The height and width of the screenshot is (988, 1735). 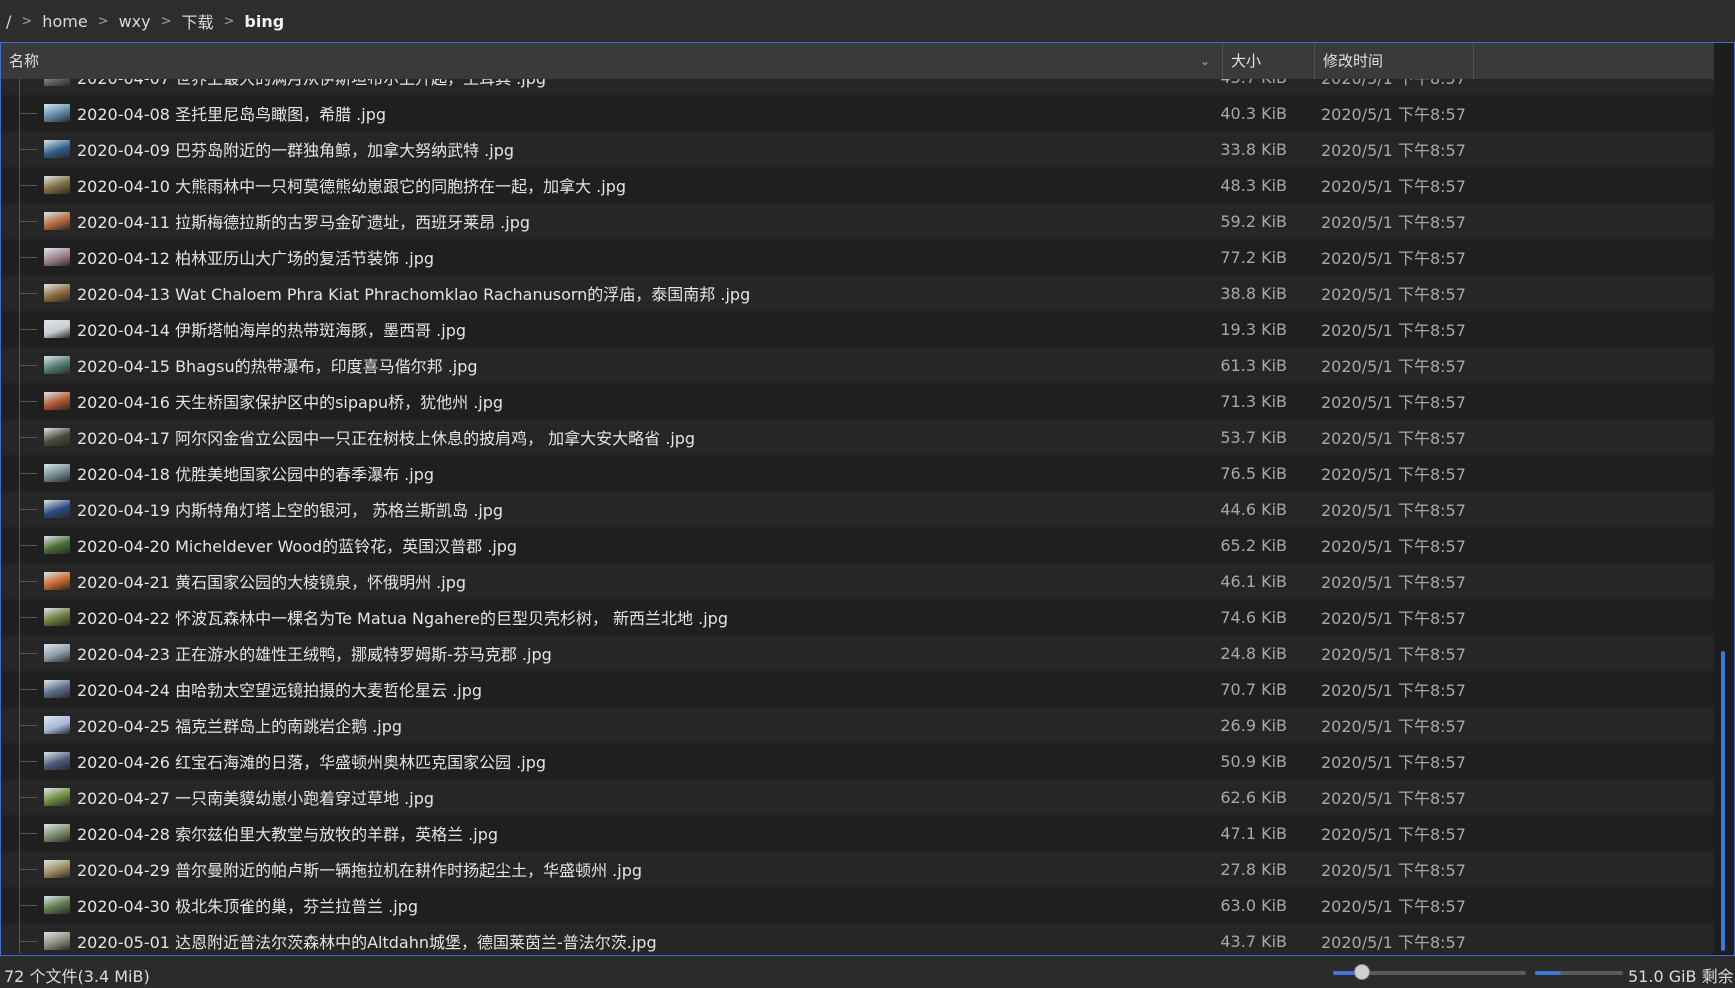 I want to click on file-size: 53.7 KiB, so click(x=1253, y=437).